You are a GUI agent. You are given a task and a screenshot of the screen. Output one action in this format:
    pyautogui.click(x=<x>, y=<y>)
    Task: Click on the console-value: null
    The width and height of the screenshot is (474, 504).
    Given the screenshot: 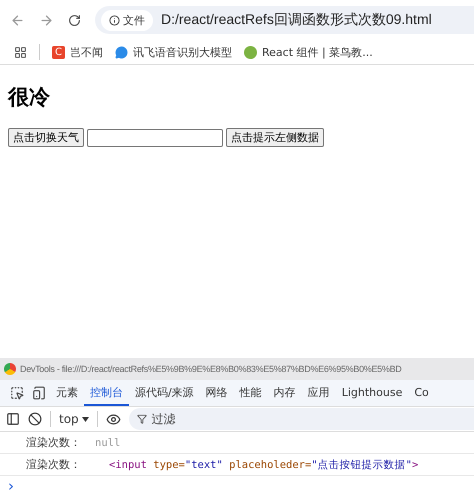 What is the action you would take?
    pyautogui.click(x=107, y=442)
    